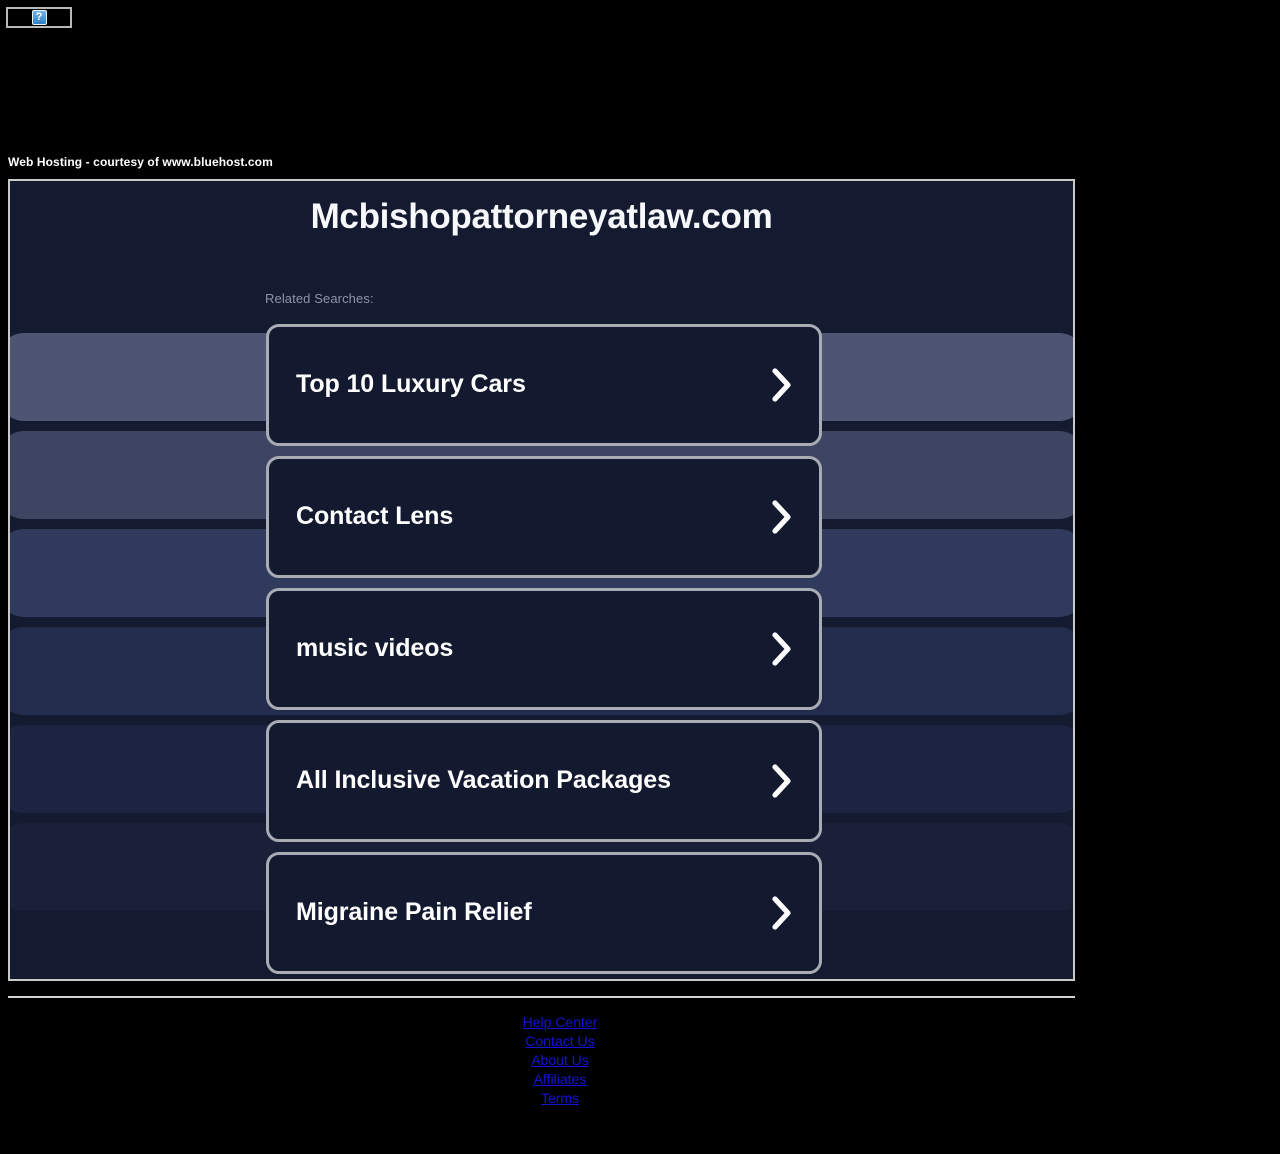  What do you see at coordinates (319, 298) in the screenshot?
I see `related-searches-label: Related Searches:` at bounding box center [319, 298].